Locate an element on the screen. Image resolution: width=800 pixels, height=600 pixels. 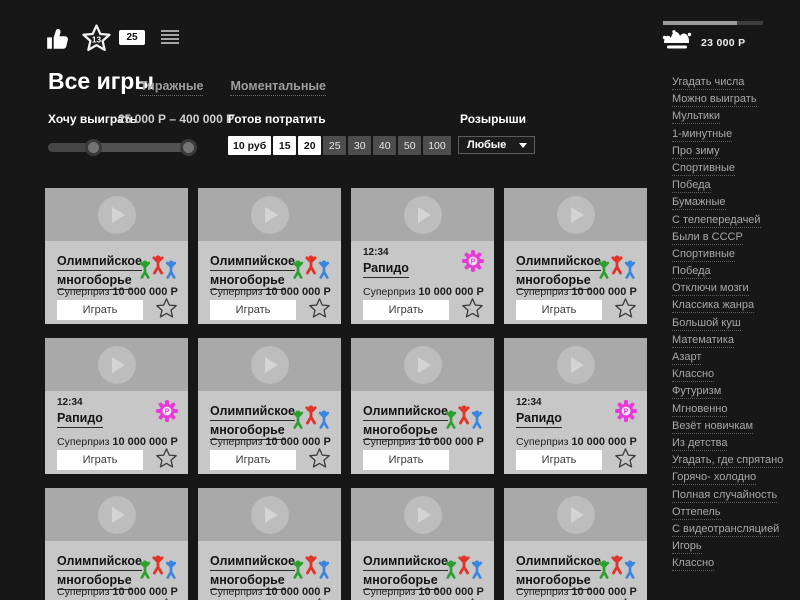
spend-amount-button: 40 is located at coordinates (385, 145).